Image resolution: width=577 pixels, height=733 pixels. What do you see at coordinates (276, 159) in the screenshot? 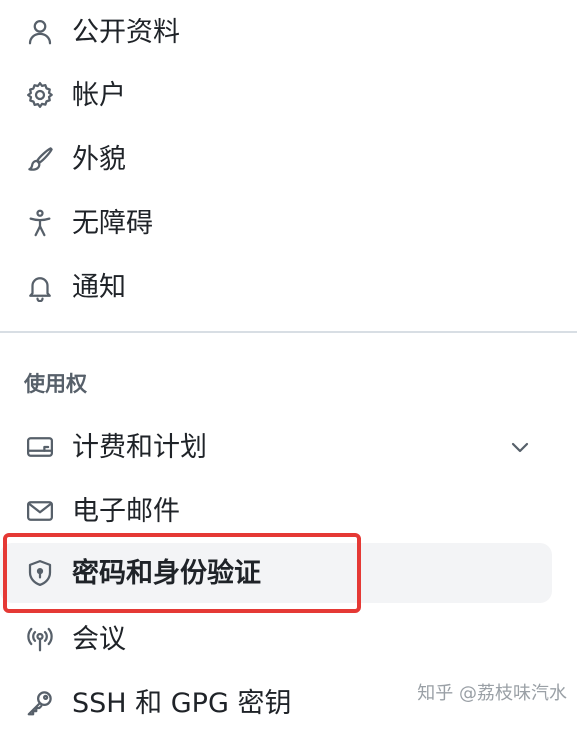
I see `sidebar-item-appearance: 外貌` at bounding box center [276, 159].